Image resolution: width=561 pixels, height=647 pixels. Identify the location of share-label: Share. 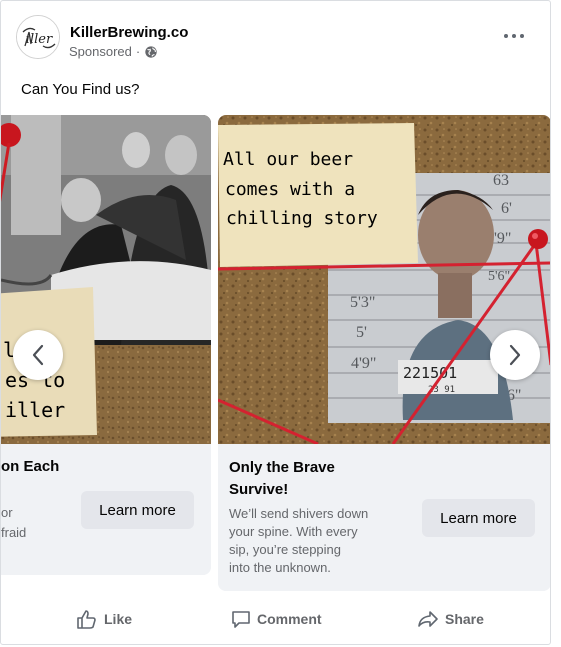
(464, 619).